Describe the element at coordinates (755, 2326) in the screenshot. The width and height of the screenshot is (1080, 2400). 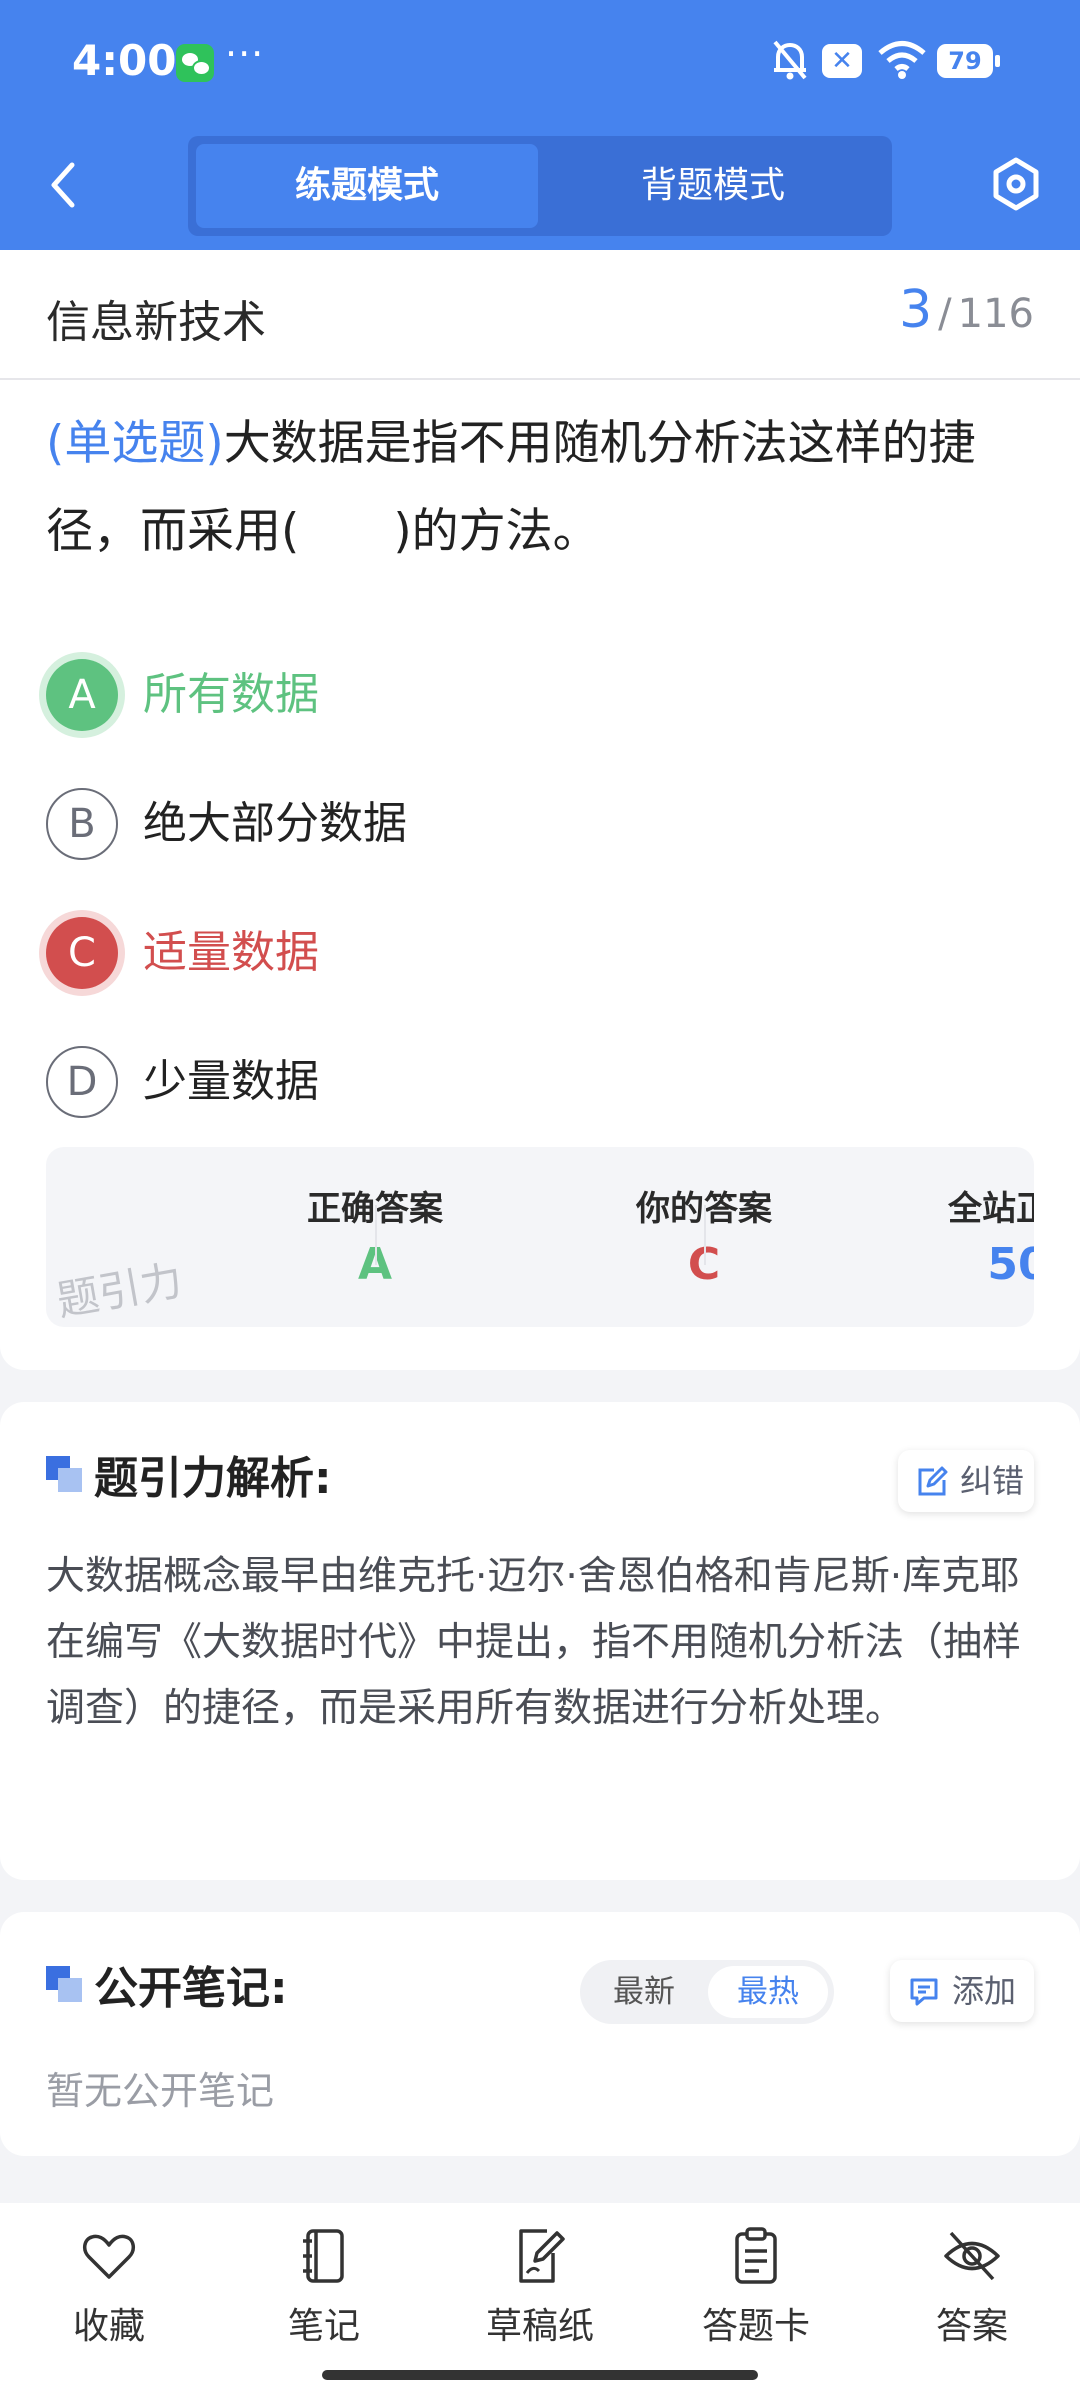
I see `answer-card-label: 答题卡` at that location.